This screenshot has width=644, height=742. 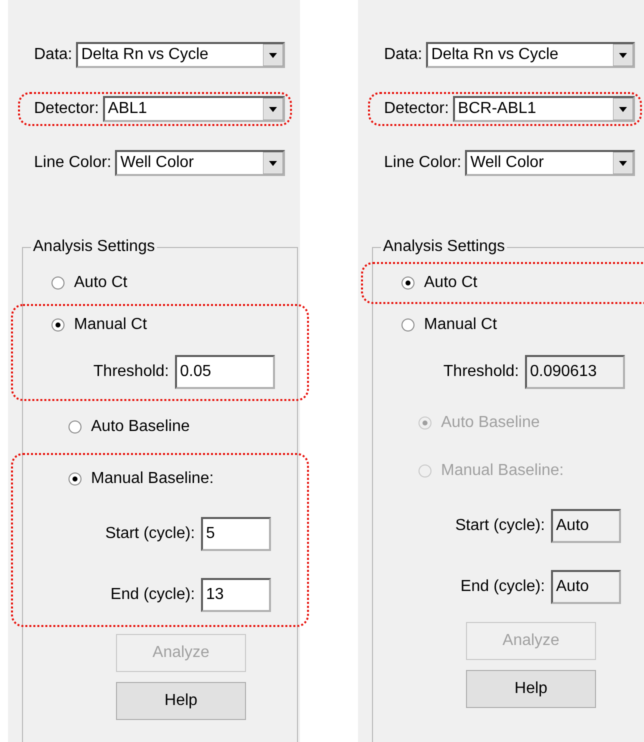 I want to click on input-field: 13, so click(x=236, y=595).